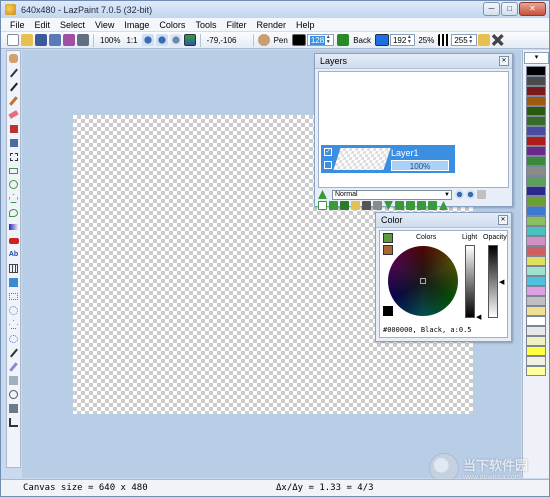 The width and height of the screenshot is (550, 497). What do you see at coordinates (402, 40) in the screenshot?
I see `back-alpha-spinner: 192 ▲ ▼` at bounding box center [402, 40].